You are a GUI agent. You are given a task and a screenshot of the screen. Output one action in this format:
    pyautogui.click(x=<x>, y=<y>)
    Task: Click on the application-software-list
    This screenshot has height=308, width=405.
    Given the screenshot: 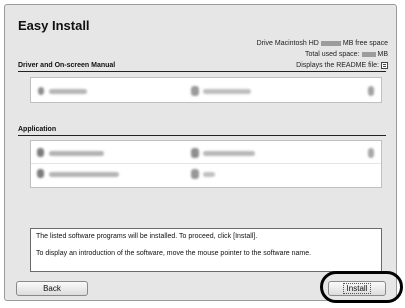 What is the action you would take?
    pyautogui.click(x=206, y=164)
    